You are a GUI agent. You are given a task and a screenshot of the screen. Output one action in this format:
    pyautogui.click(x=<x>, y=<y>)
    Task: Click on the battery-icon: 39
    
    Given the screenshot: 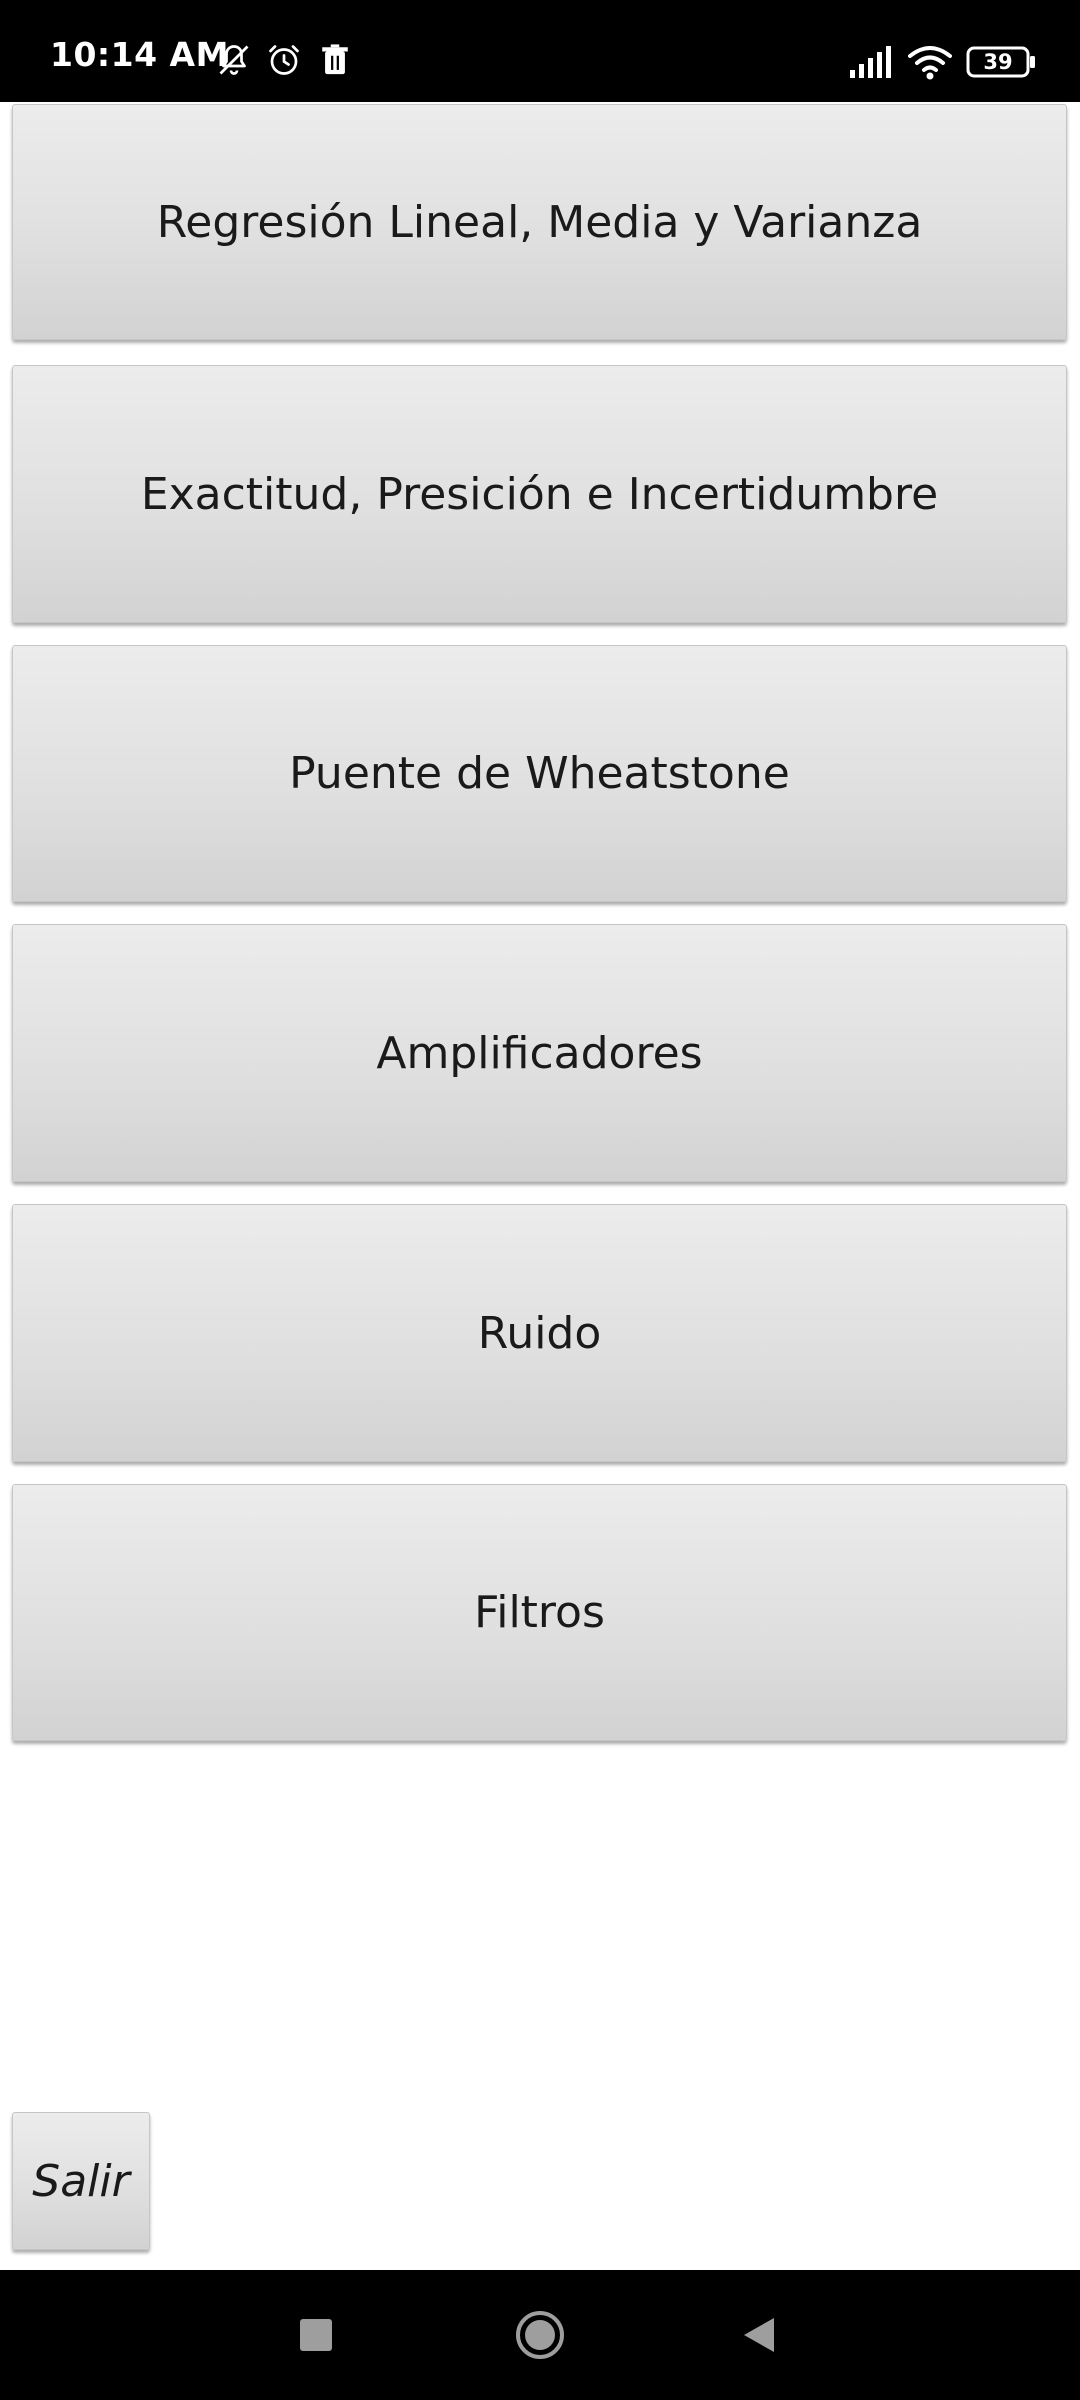 What is the action you would take?
    pyautogui.click(x=1001, y=62)
    